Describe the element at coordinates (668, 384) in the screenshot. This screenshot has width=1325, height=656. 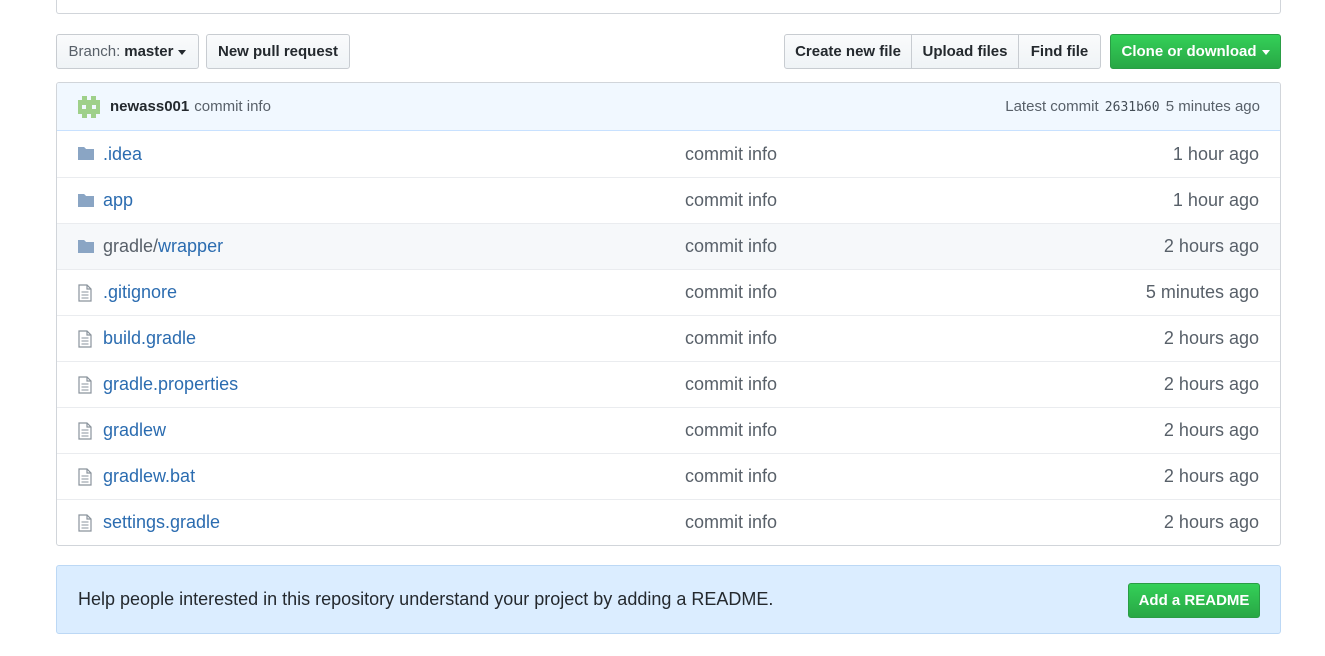
I see `file-row: gradle.properties commit info 2 hours ago` at that location.